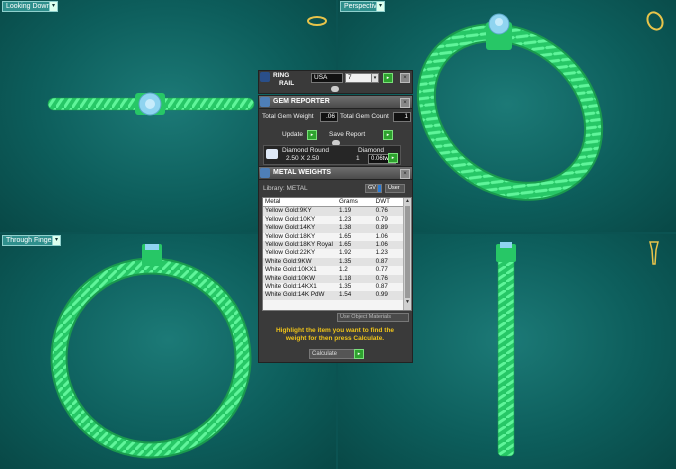 This screenshot has width=676, height=469. I want to click on dwt-cell: 0.79, so click(388, 220).